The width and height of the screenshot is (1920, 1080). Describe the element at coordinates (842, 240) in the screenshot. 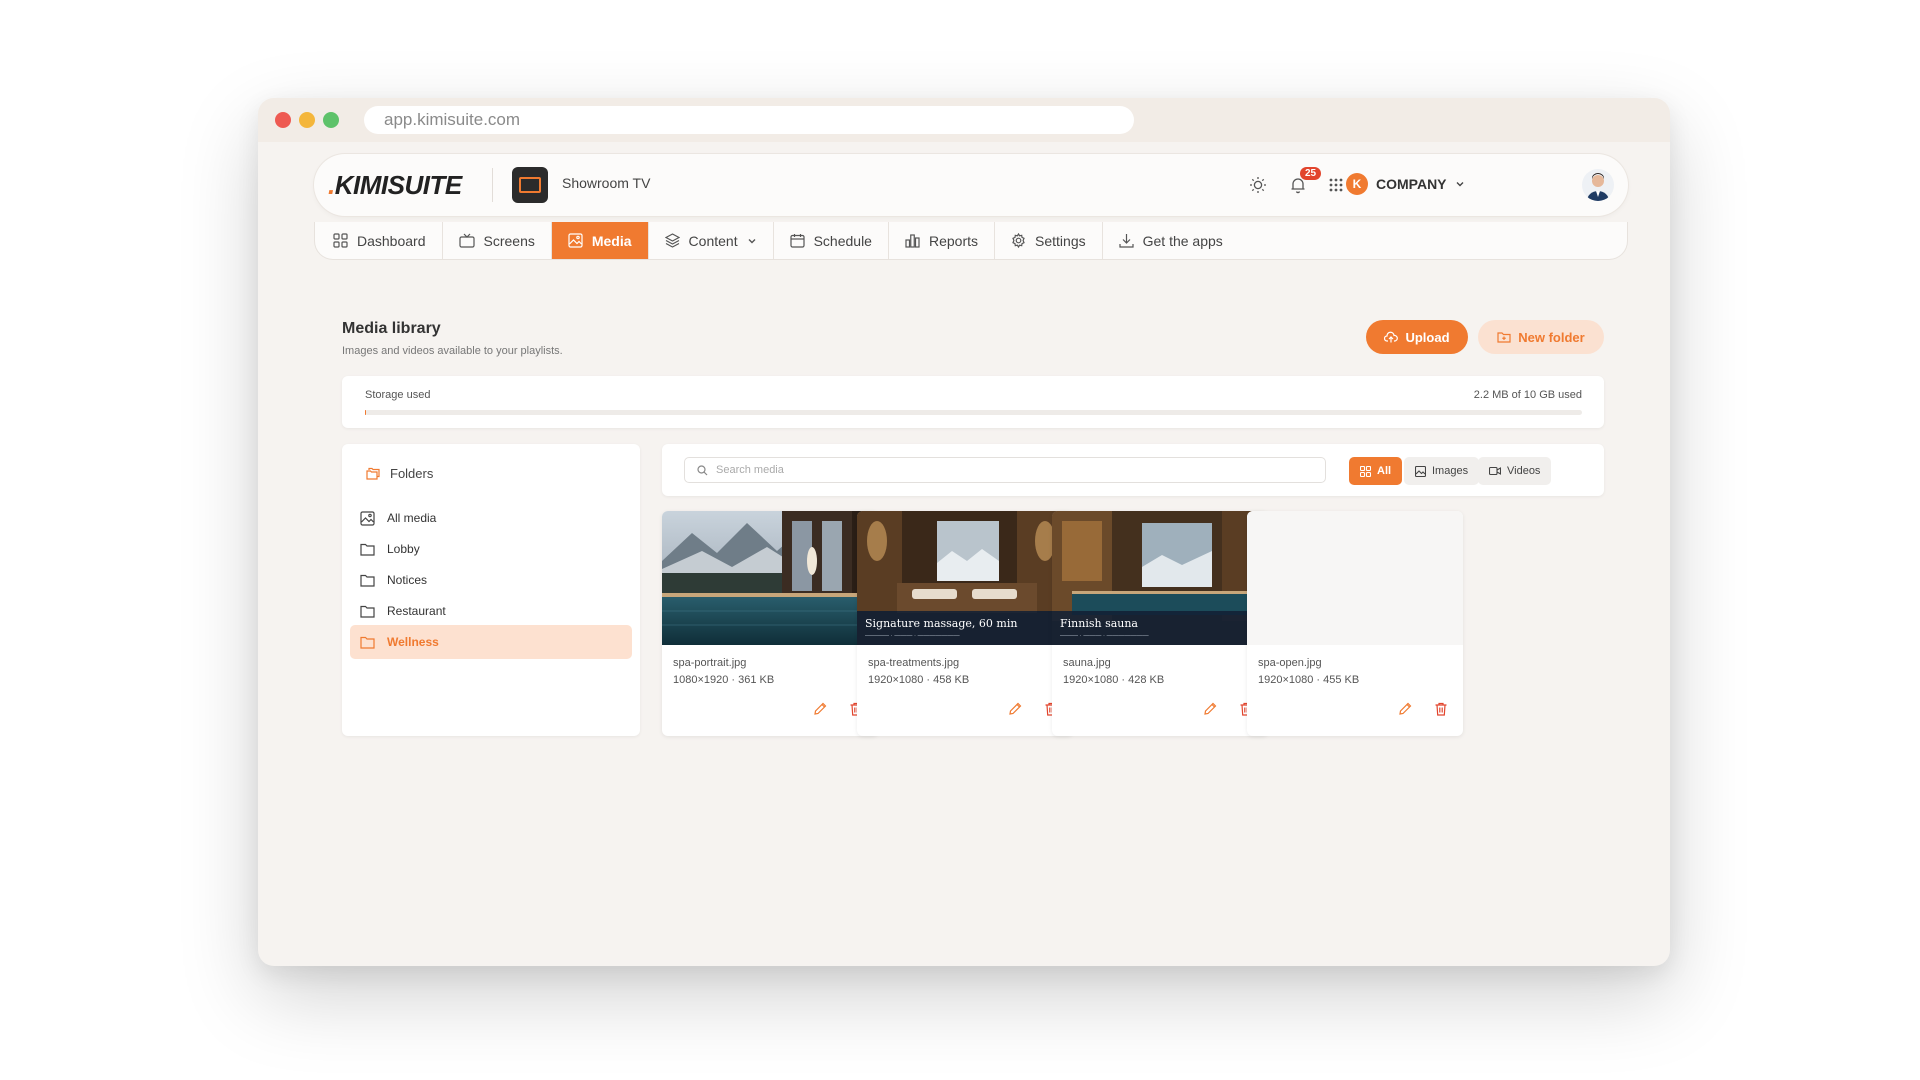

I see `nav-schedule-label: Schedule` at that location.